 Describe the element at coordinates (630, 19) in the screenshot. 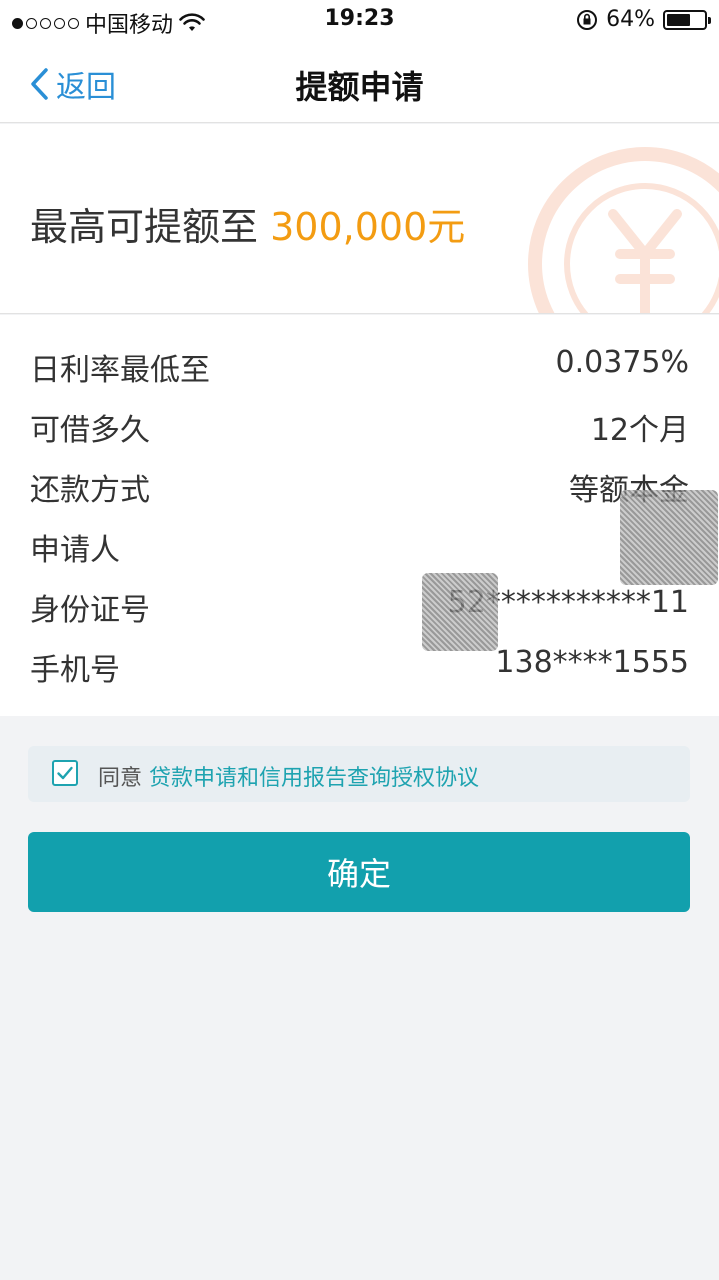

I see `battery-percent: 64%` at that location.